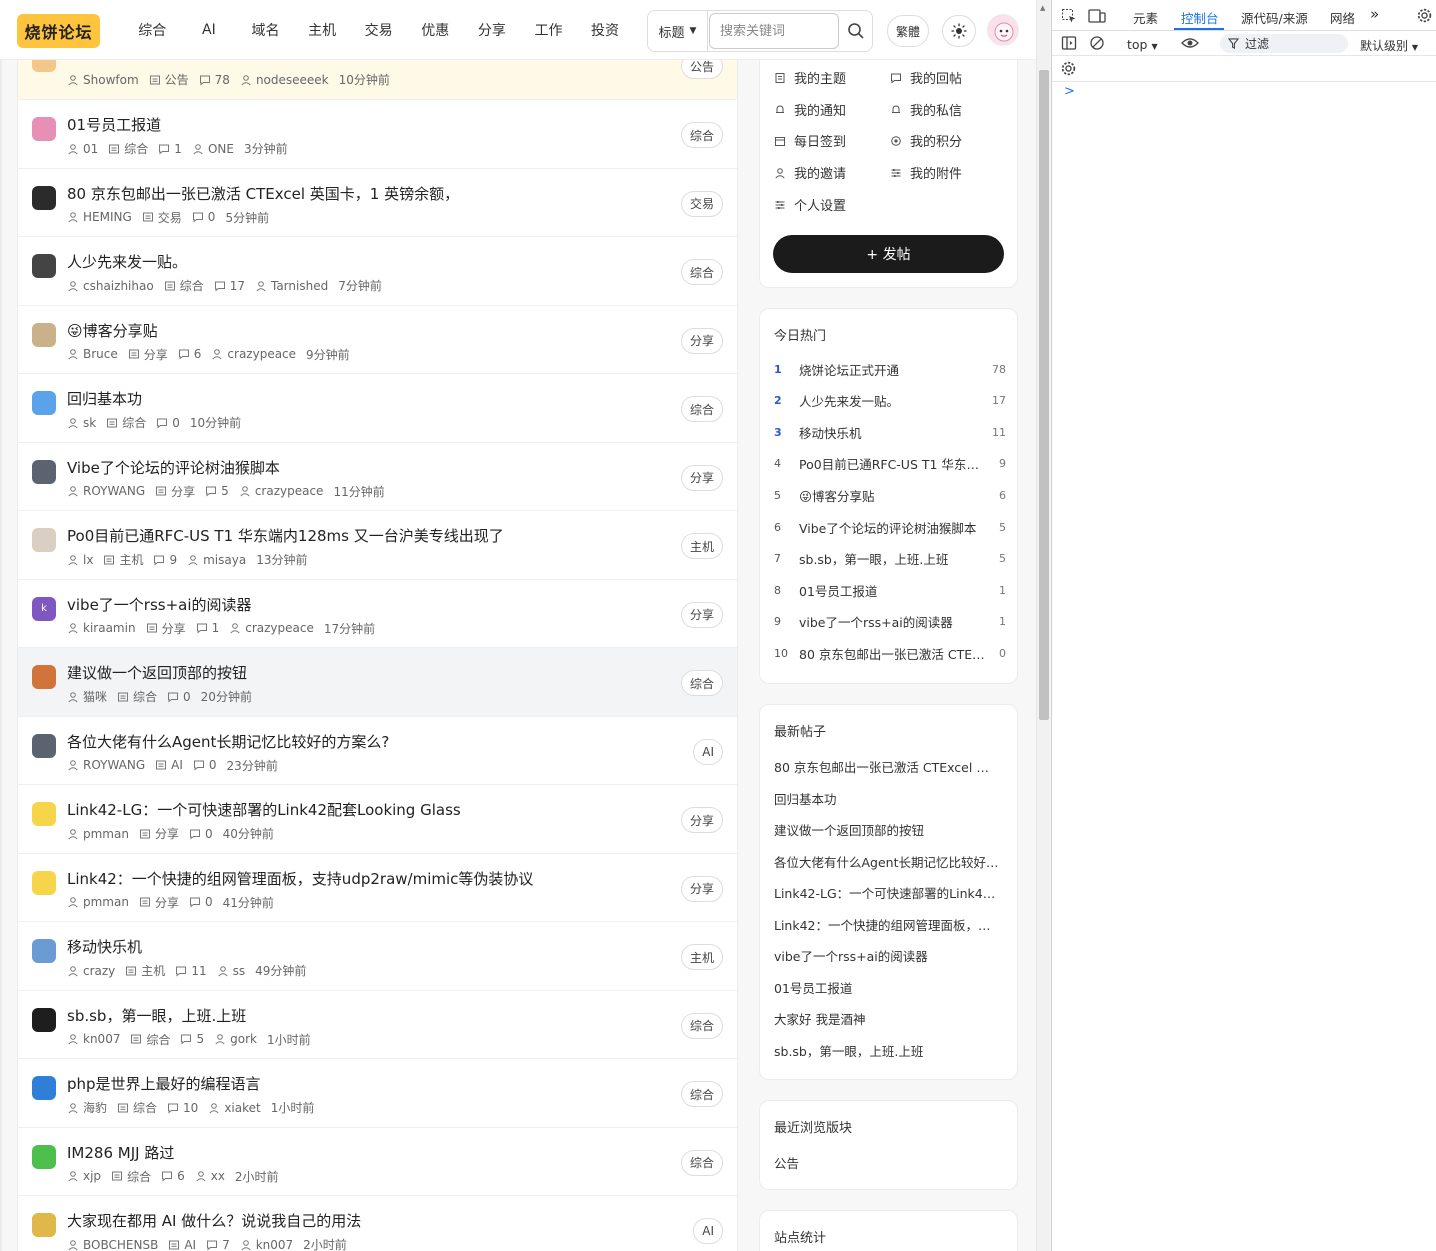 This screenshot has height=1251, width=1436. I want to click on topic-author: ROYWANG, so click(106, 765).